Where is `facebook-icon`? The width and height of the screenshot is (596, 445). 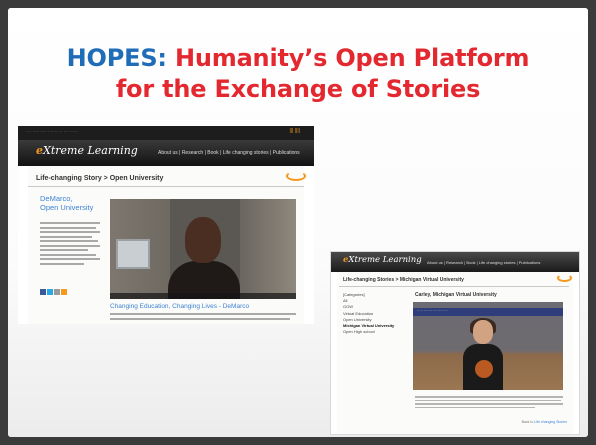
facebook-icon is located at coordinates (43, 292).